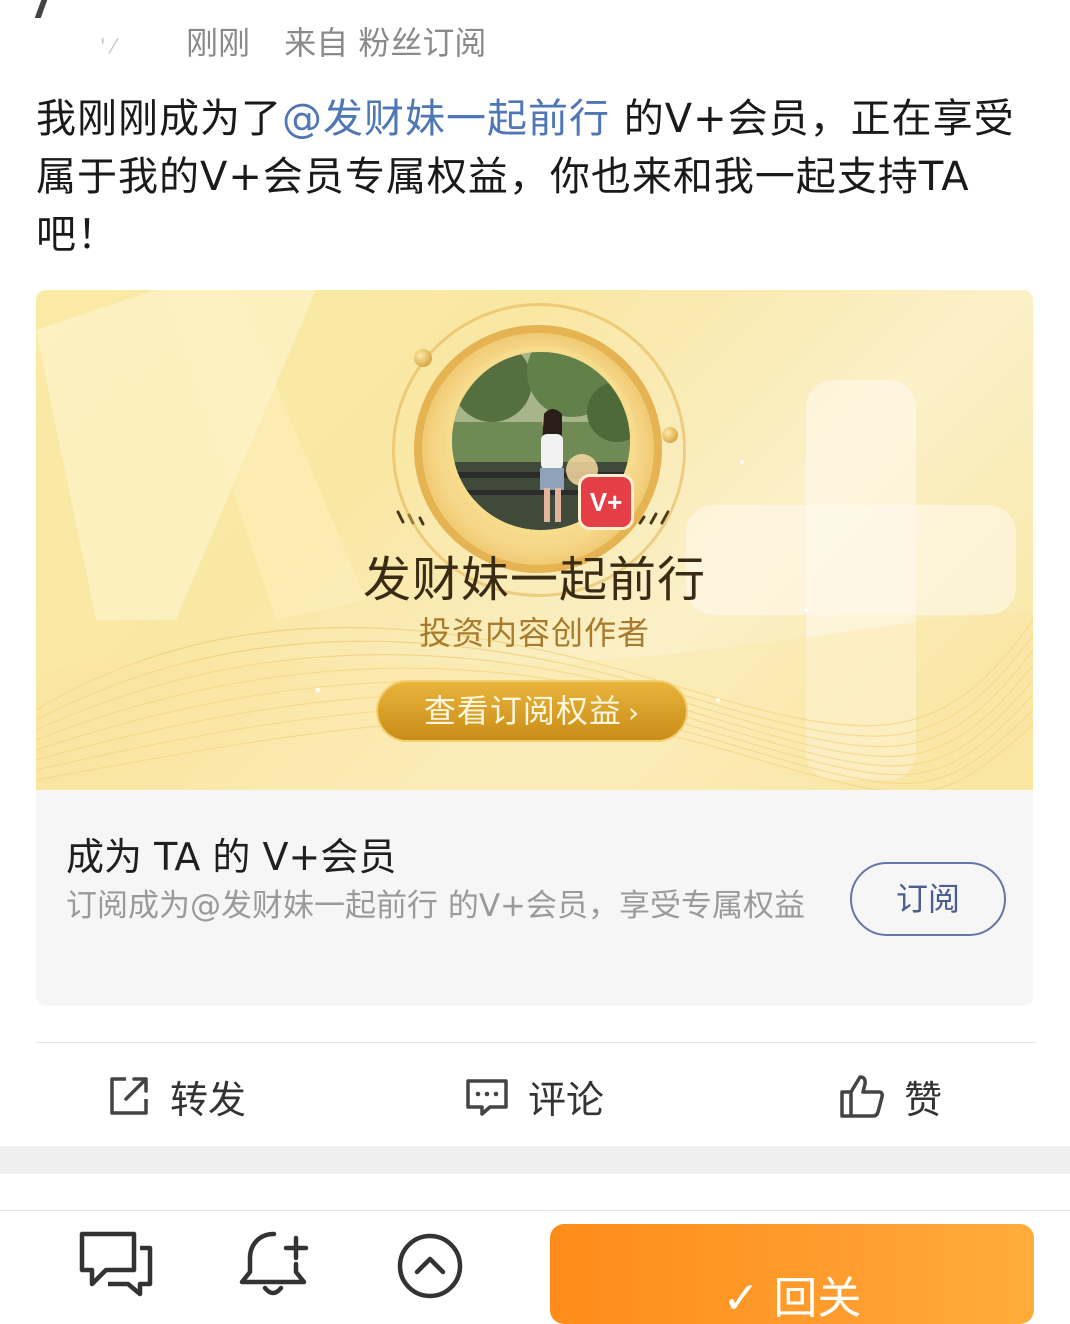  Describe the element at coordinates (108, 46) in the screenshot. I see `faint-marks: ' ⁄` at that location.